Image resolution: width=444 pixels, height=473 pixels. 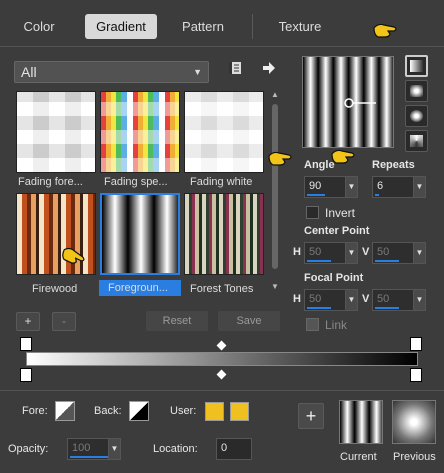 I want to click on midpoint-top-marker, so click(x=221, y=345).